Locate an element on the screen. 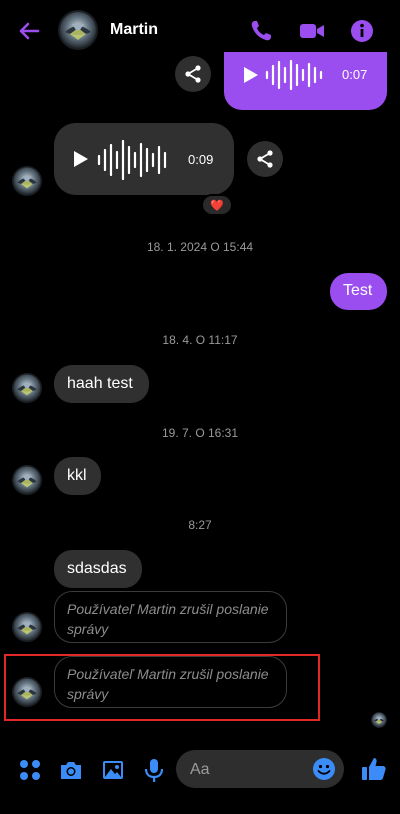 The width and height of the screenshot is (400, 814). timestamp: 18. 1. 2024 O 15:44 is located at coordinates (200, 247).